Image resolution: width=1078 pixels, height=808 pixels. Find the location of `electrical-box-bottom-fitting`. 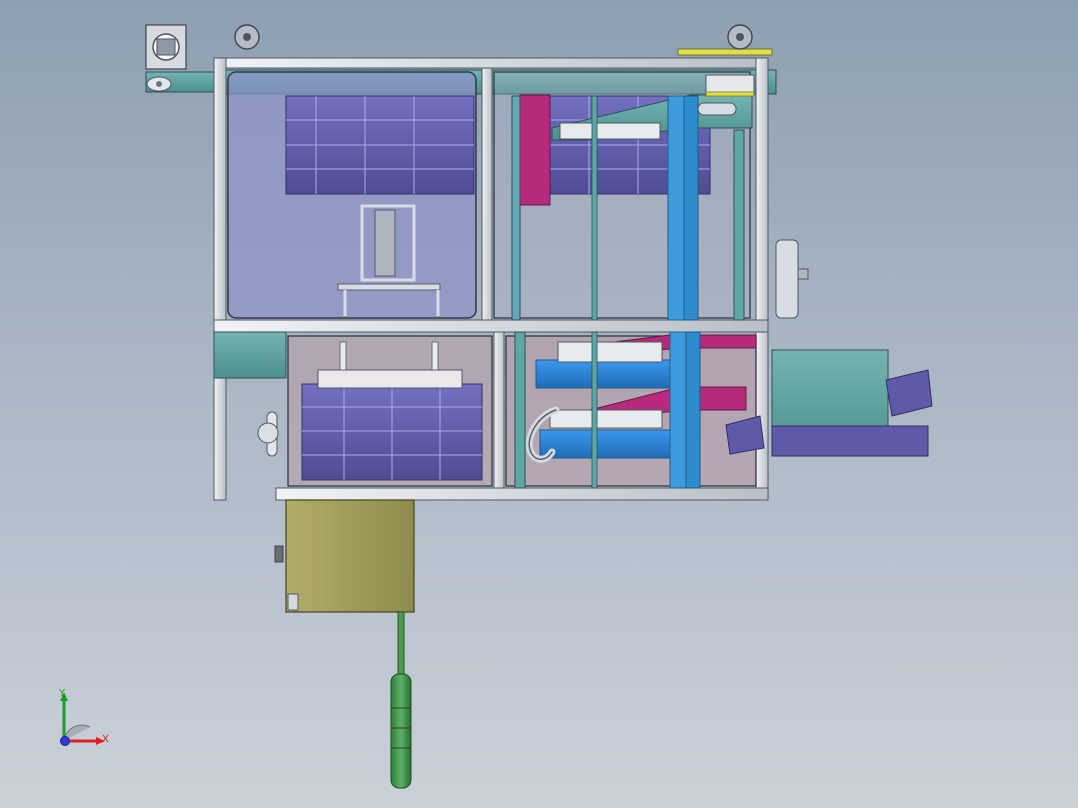

electrical-box-bottom-fitting is located at coordinates (293, 602).